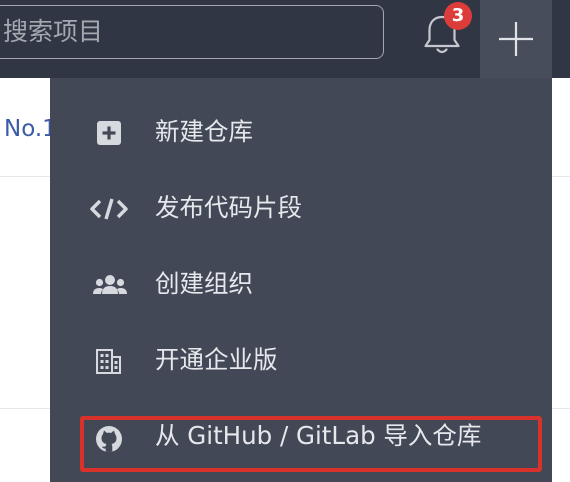 The image size is (570, 482). I want to click on menu-item-label: 从 GitHub / GitLab 导入仓库, so click(318, 435).